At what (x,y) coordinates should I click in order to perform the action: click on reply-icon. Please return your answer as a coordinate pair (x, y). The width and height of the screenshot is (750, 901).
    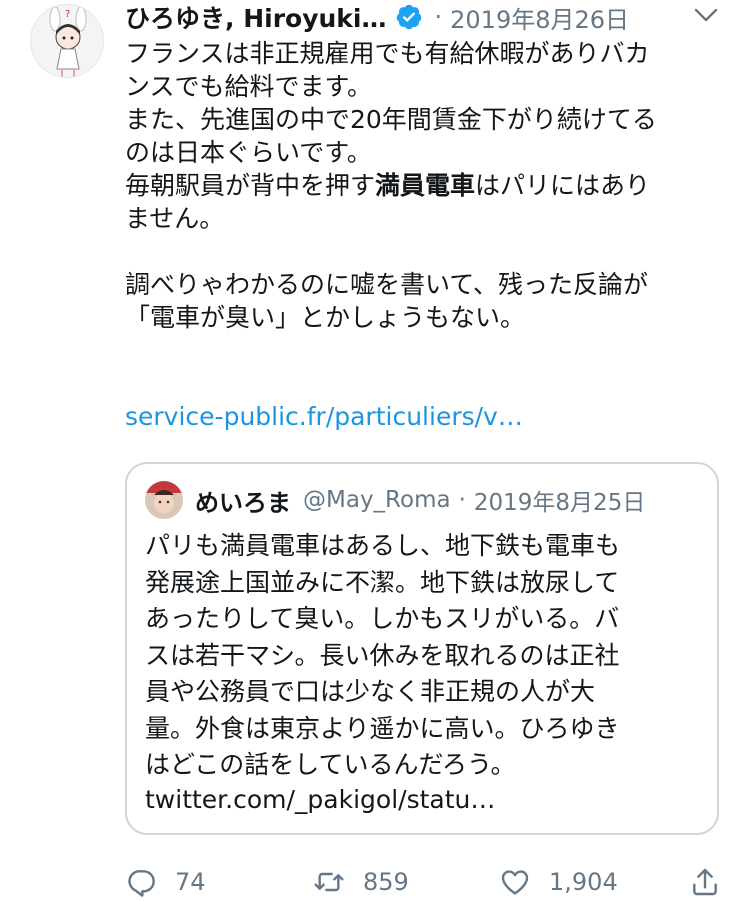
    Looking at the image, I should click on (141, 883).